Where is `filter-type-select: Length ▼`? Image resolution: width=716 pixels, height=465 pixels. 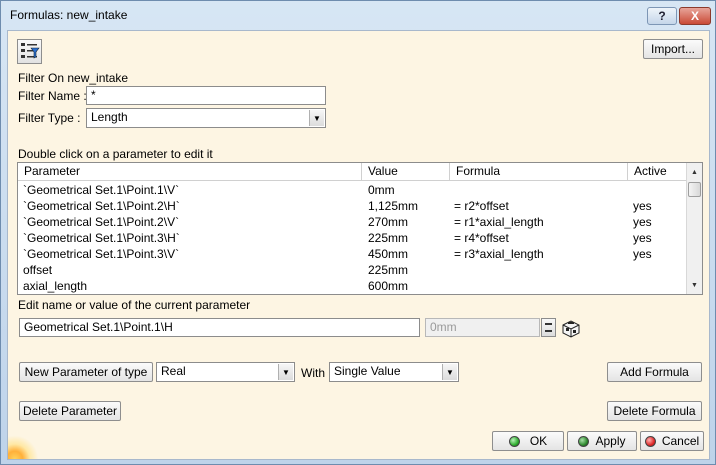 filter-type-select: Length ▼ is located at coordinates (206, 118).